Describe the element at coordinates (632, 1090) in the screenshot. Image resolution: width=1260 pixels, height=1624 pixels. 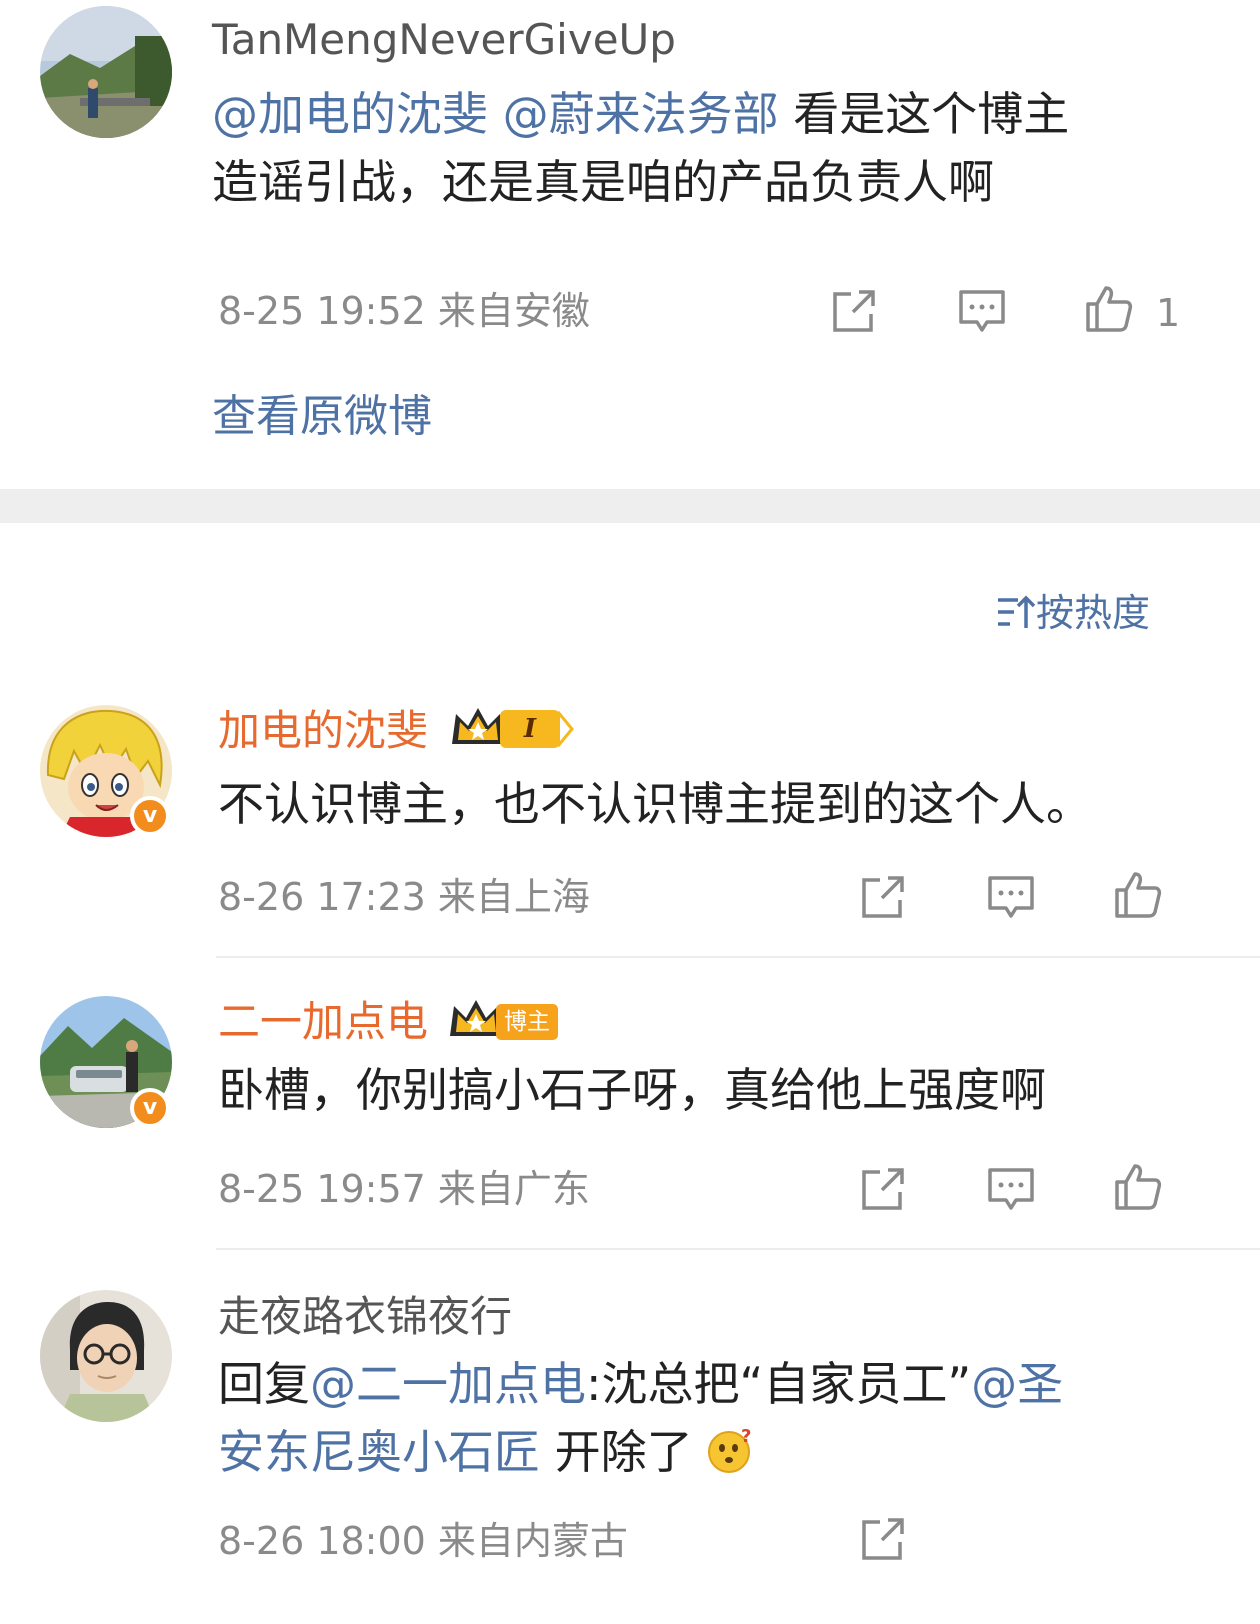
I see `comment-text: 卧槽，你别搞小石子呀，真给他上强度啊` at that location.